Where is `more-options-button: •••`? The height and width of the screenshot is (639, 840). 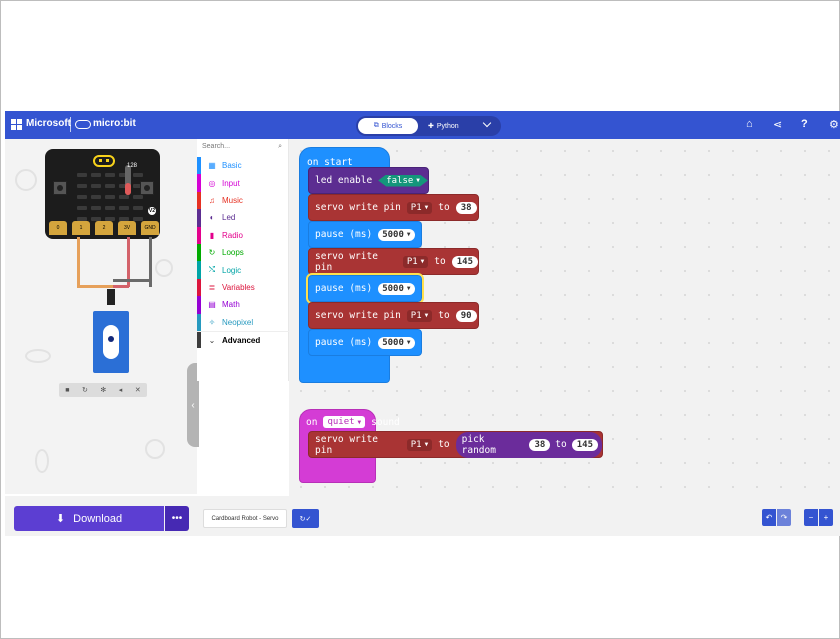
more-options-button: ••• is located at coordinates (177, 518).